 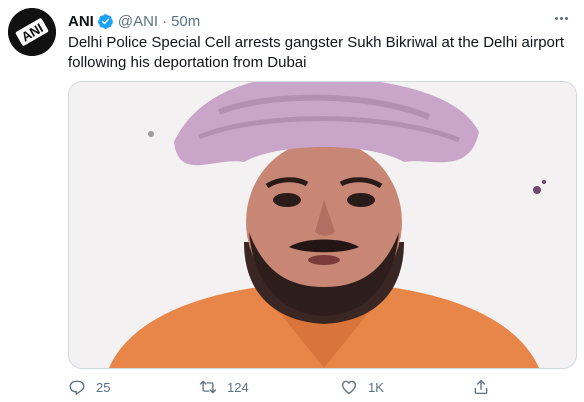 What do you see at coordinates (81, 21) in the screenshot?
I see `author-name: ANI` at bounding box center [81, 21].